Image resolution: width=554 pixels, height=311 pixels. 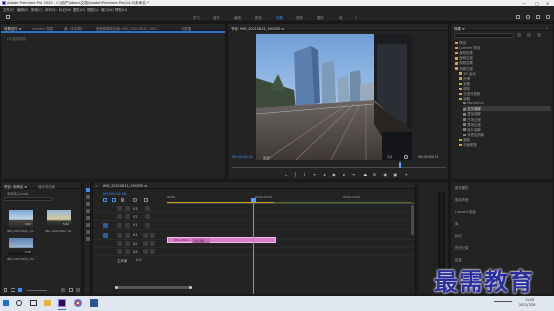 What do you see at coordinates (266, 157) in the screenshot?
I see `fit-dropdown: 适合` at bounding box center [266, 157].